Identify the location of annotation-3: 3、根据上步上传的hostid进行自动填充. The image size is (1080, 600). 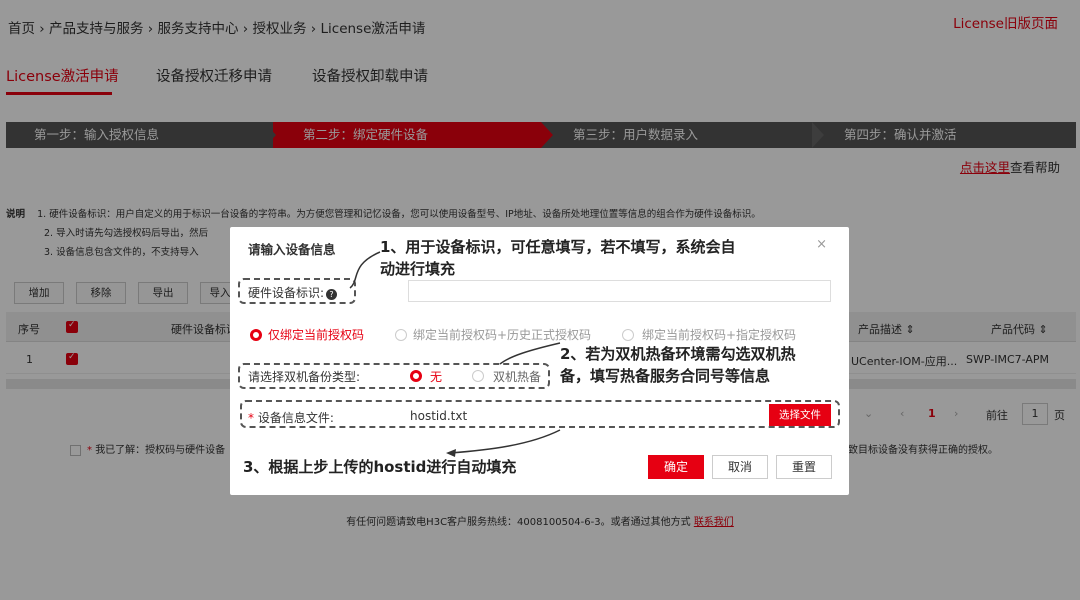
(380, 467).